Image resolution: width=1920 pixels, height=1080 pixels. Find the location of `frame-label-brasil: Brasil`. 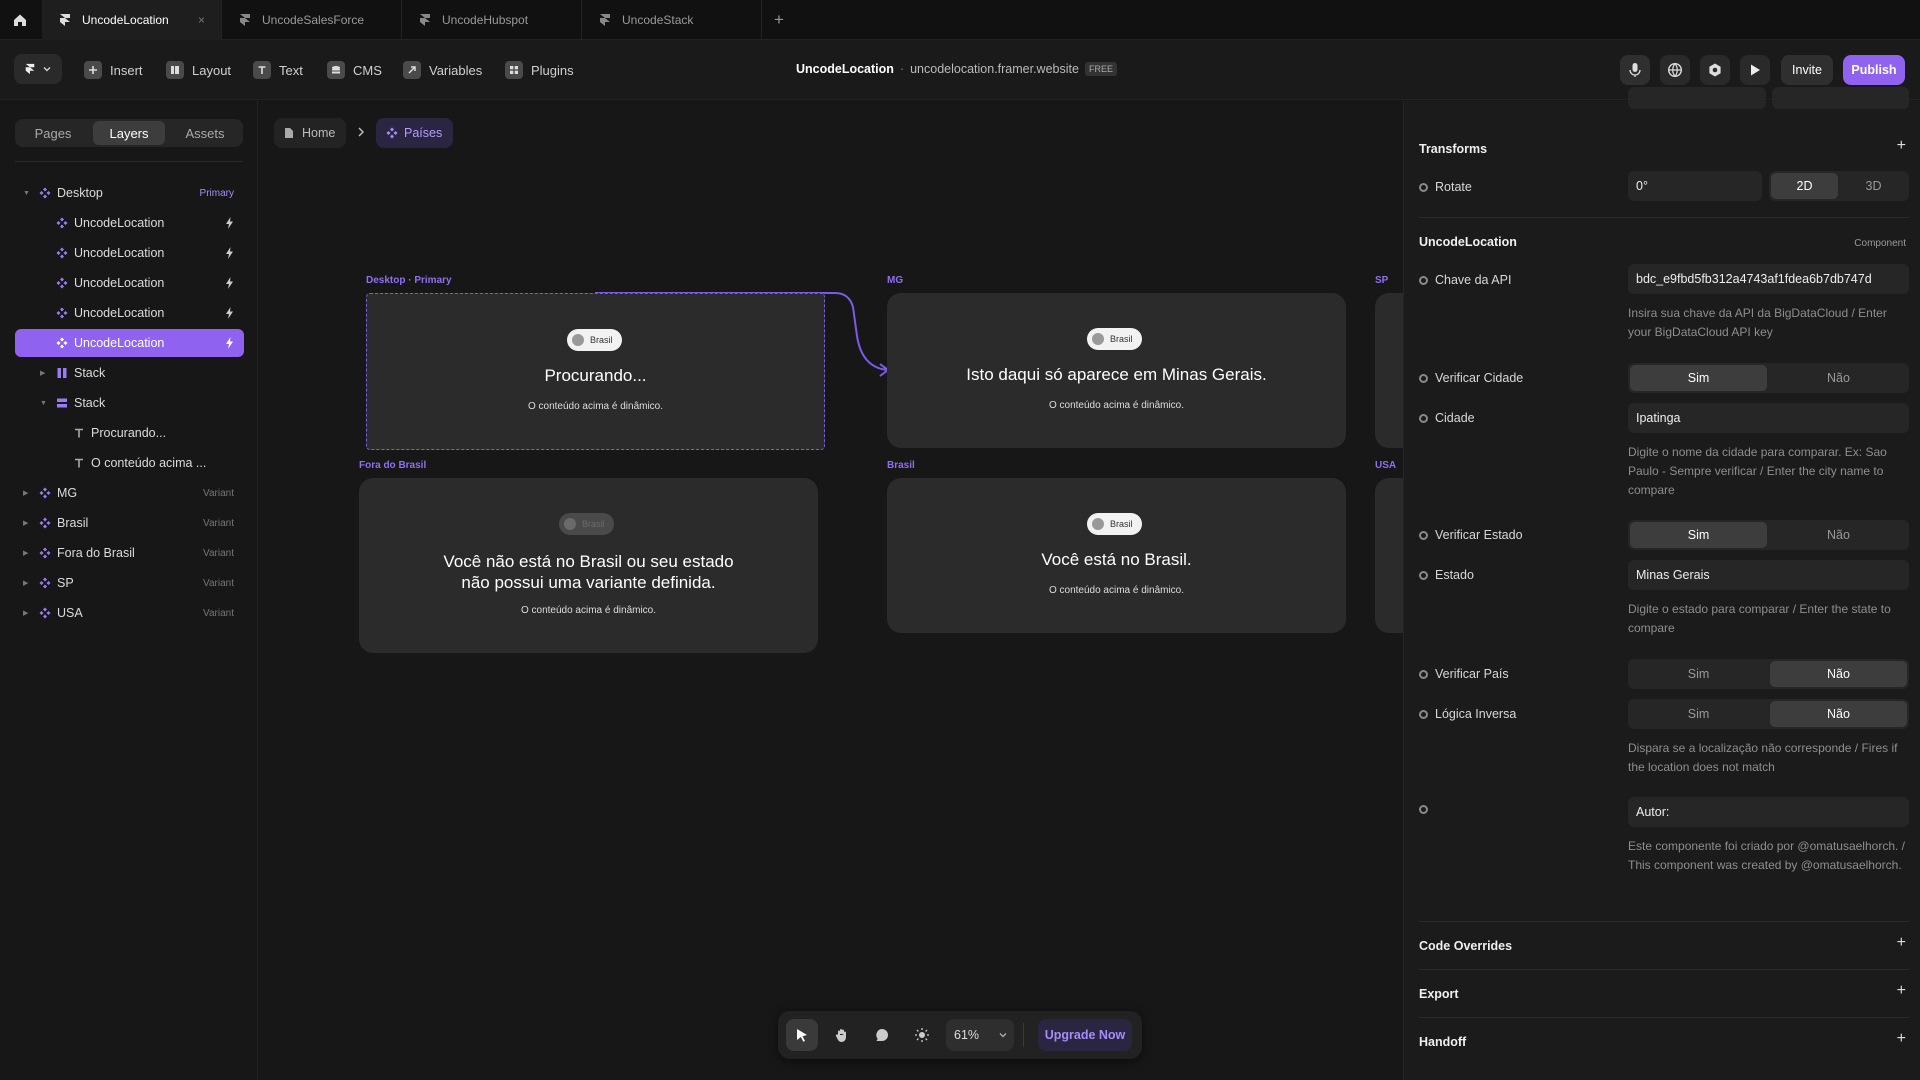

frame-label-brasil: Brasil is located at coordinates (901, 465).